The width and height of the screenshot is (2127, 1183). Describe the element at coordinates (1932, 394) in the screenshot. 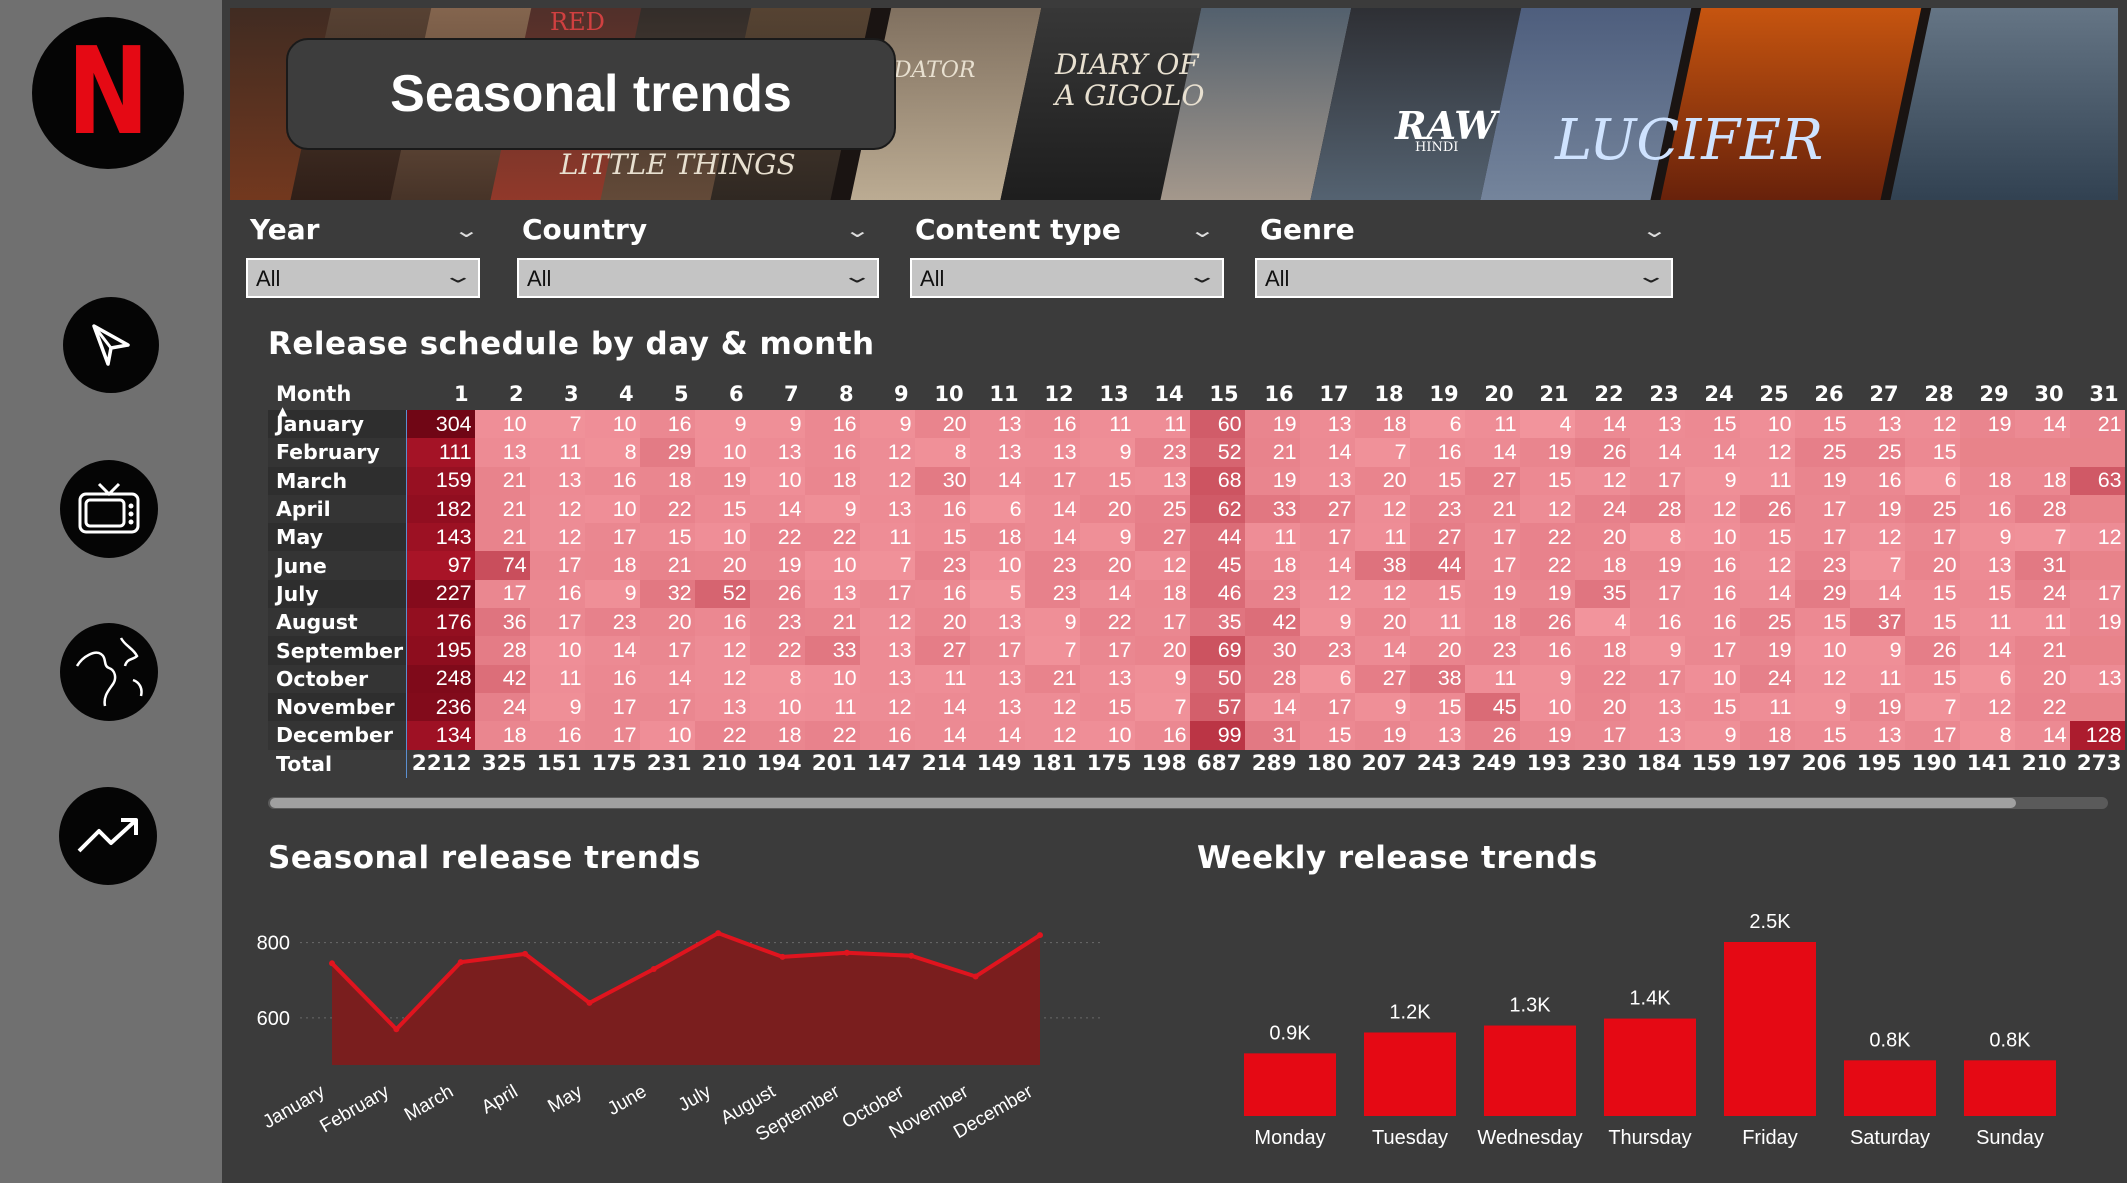

I see `day-header: 28` at that location.